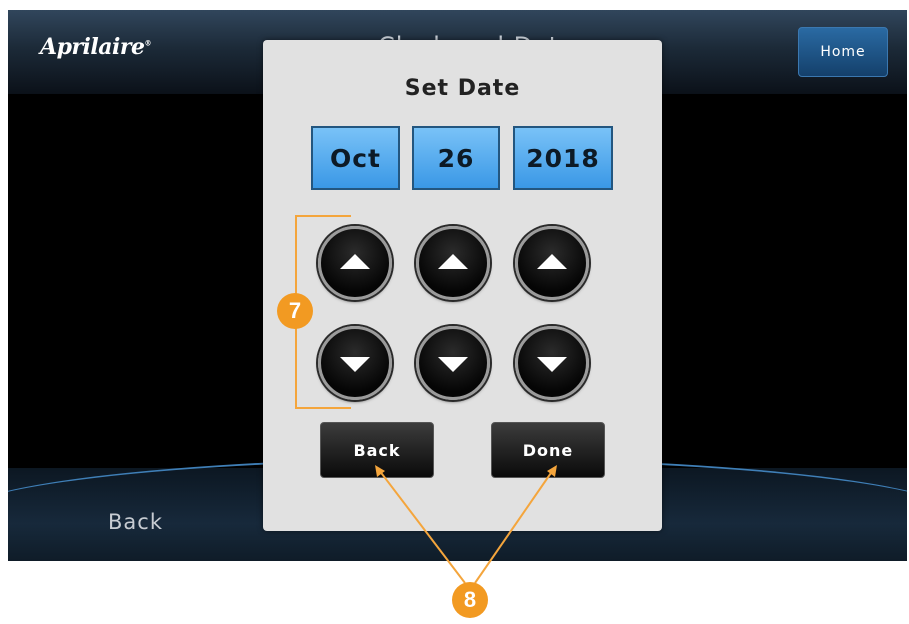  Describe the element at coordinates (470, 600) in the screenshot. I see `callout-8-badge: 8` at that location.